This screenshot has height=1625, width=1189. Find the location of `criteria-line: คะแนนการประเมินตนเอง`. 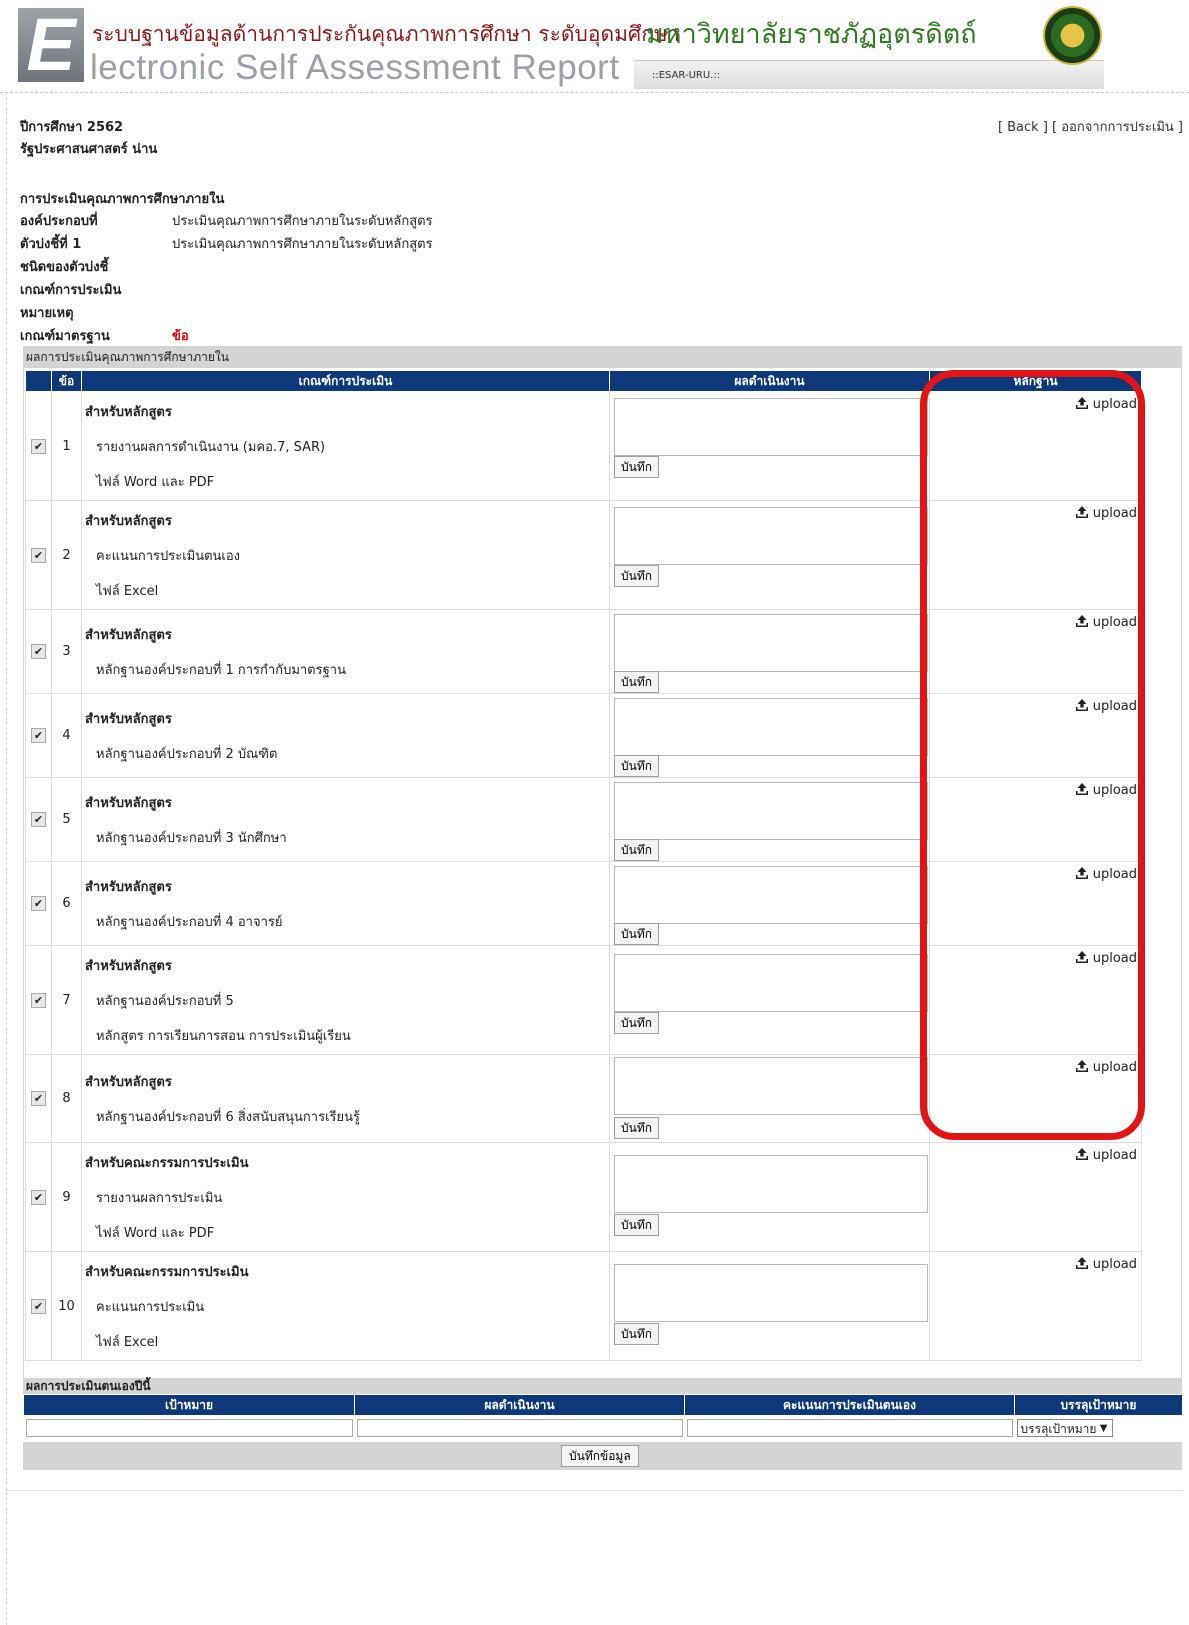

criteria-line: คะแนนการประเมินตนเอง is located at coordinates (168, 556).